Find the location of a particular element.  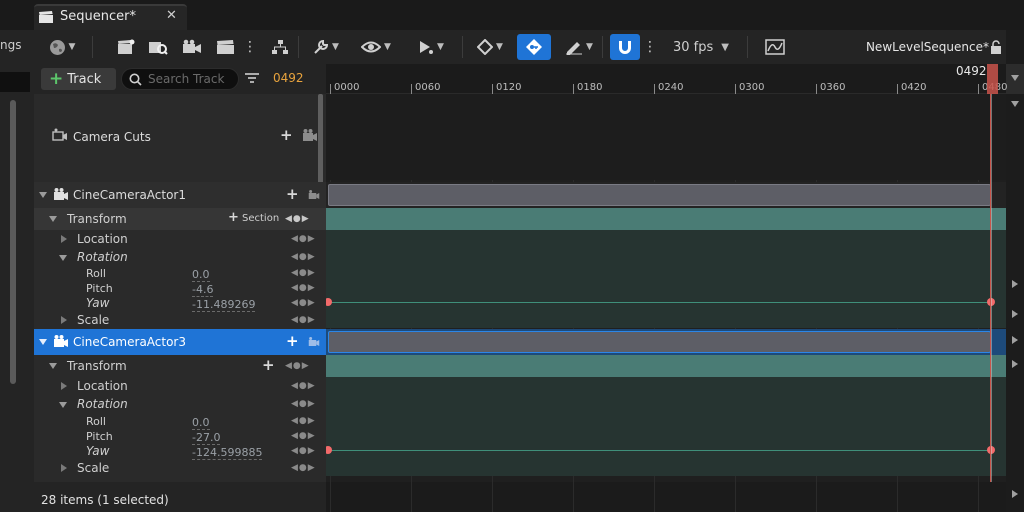

lock-button is located at coordinates (996, 47).